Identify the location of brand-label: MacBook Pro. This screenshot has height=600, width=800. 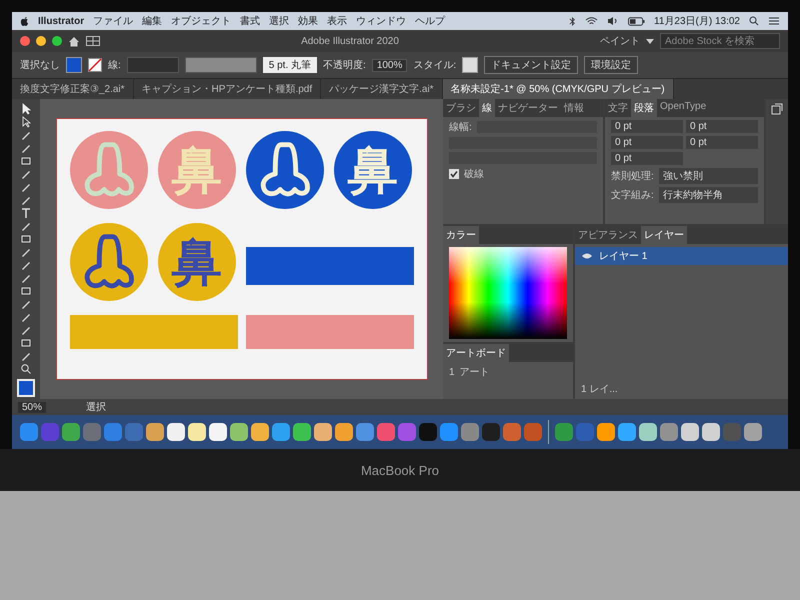
(400, 470).